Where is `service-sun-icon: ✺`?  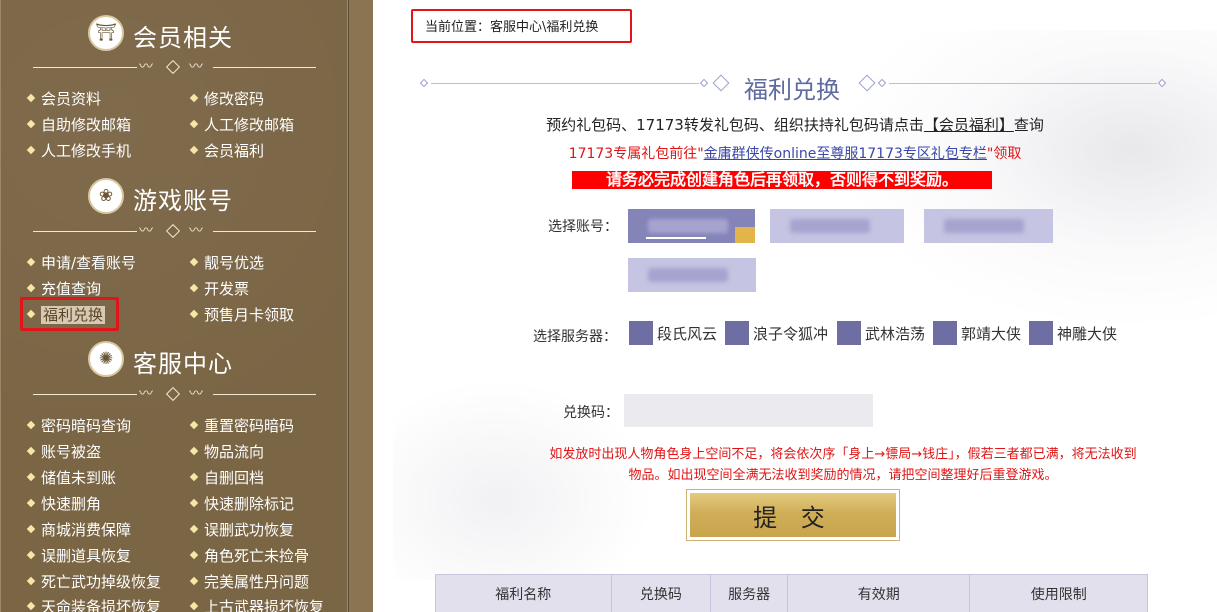
service-sun-icon: ✺ is located at coordinates (106, 359).